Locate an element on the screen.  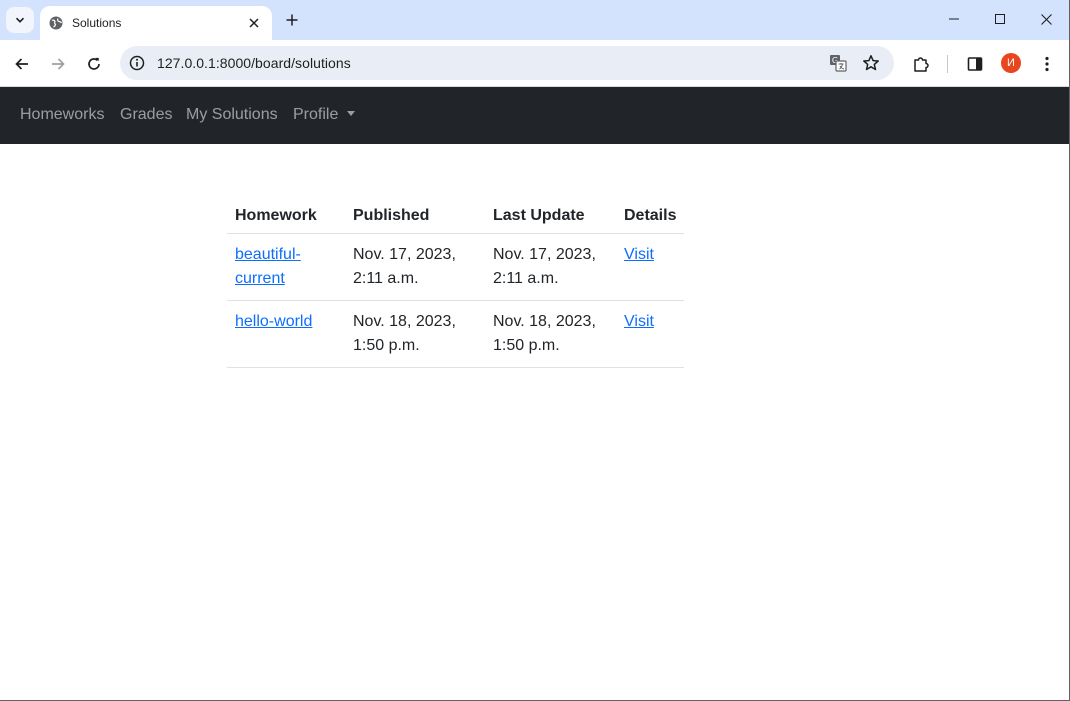
last-update-cell: Nov. 17, 2023, 2:11 a.m. is located at coordinates (550, 267).